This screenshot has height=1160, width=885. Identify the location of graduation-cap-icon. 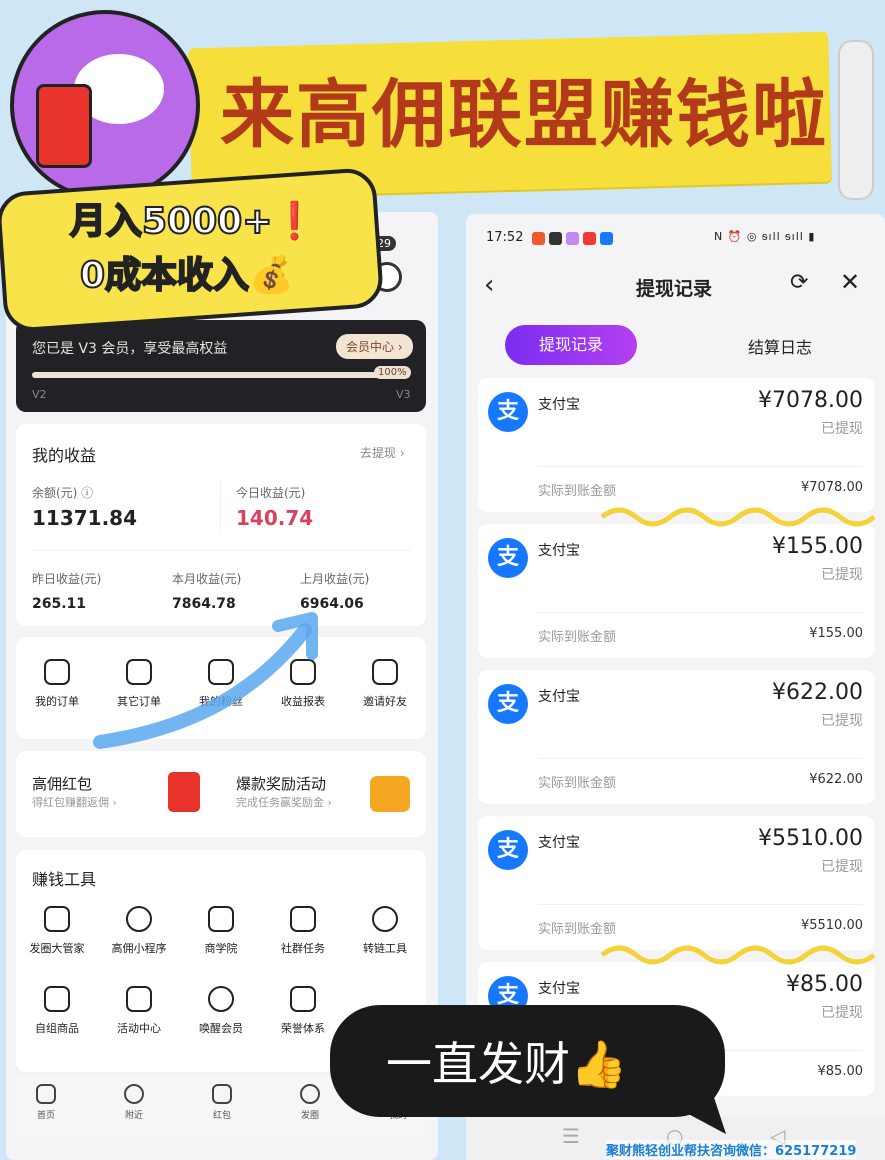
(221, 919).